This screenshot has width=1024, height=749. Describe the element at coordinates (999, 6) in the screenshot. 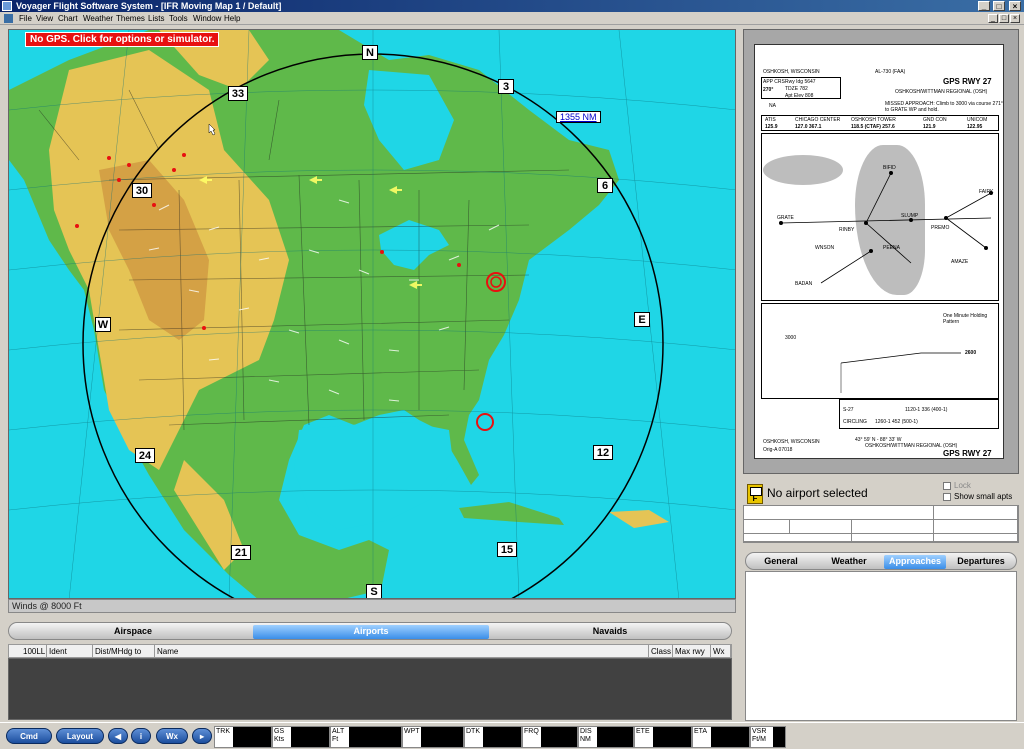

I see `maximize-button: □` at that location.